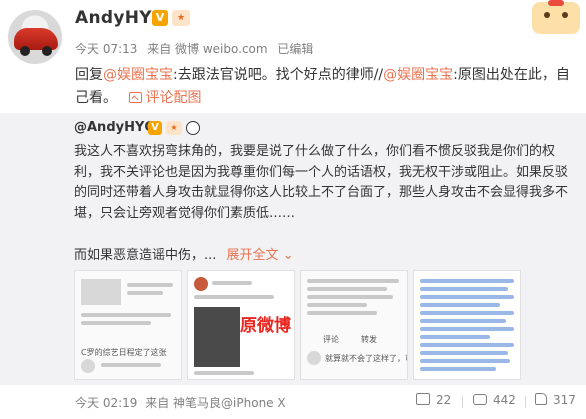 The height and width of the screenshot is (419, 586). I want to click on image-icon, so click(136, 97).